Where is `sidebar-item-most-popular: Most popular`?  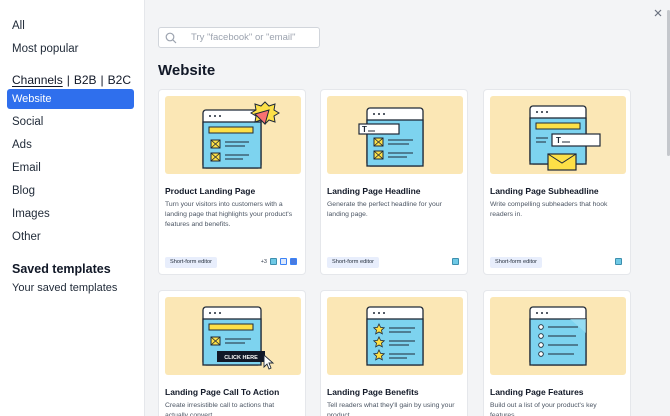 sidebar-item-most-popular: Most popular is located at coordinates (45, 49).